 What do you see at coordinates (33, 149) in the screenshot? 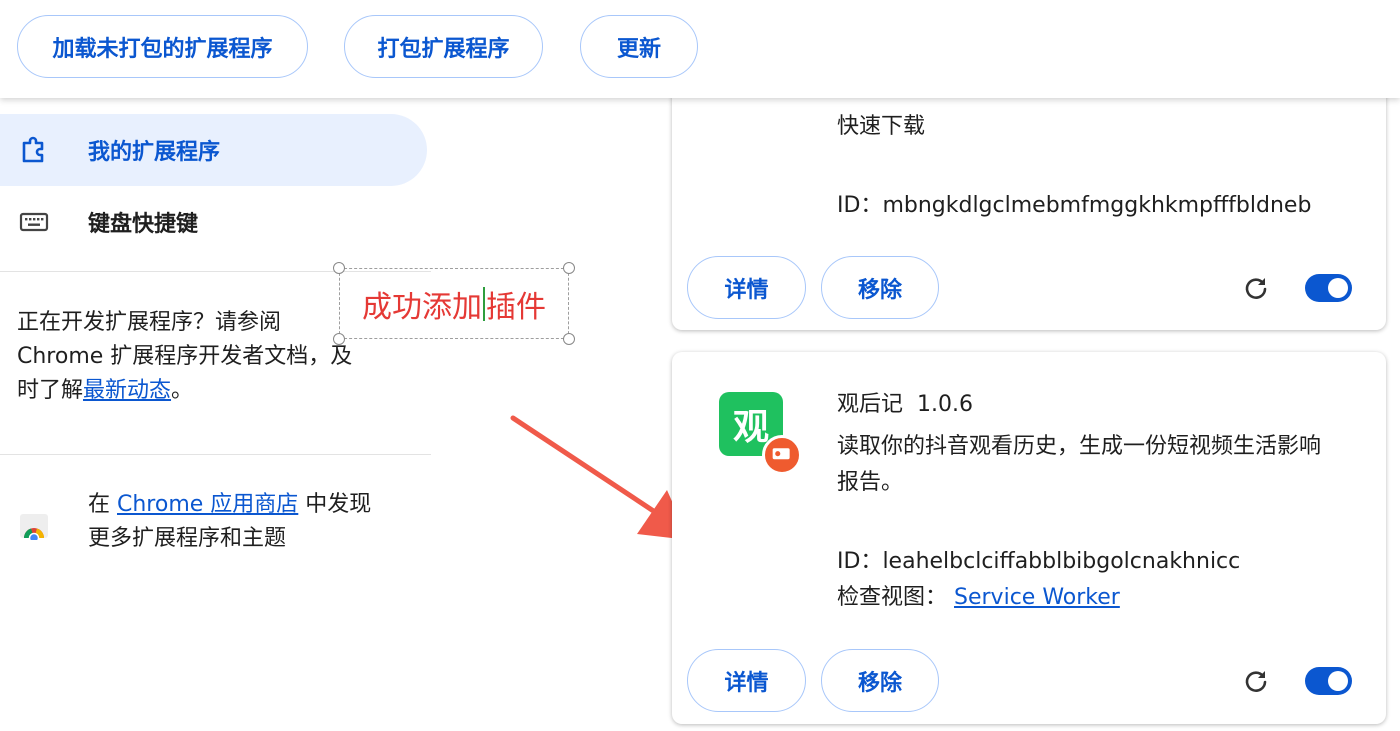
I see `extension-icon` at bounding box center [33, 149].